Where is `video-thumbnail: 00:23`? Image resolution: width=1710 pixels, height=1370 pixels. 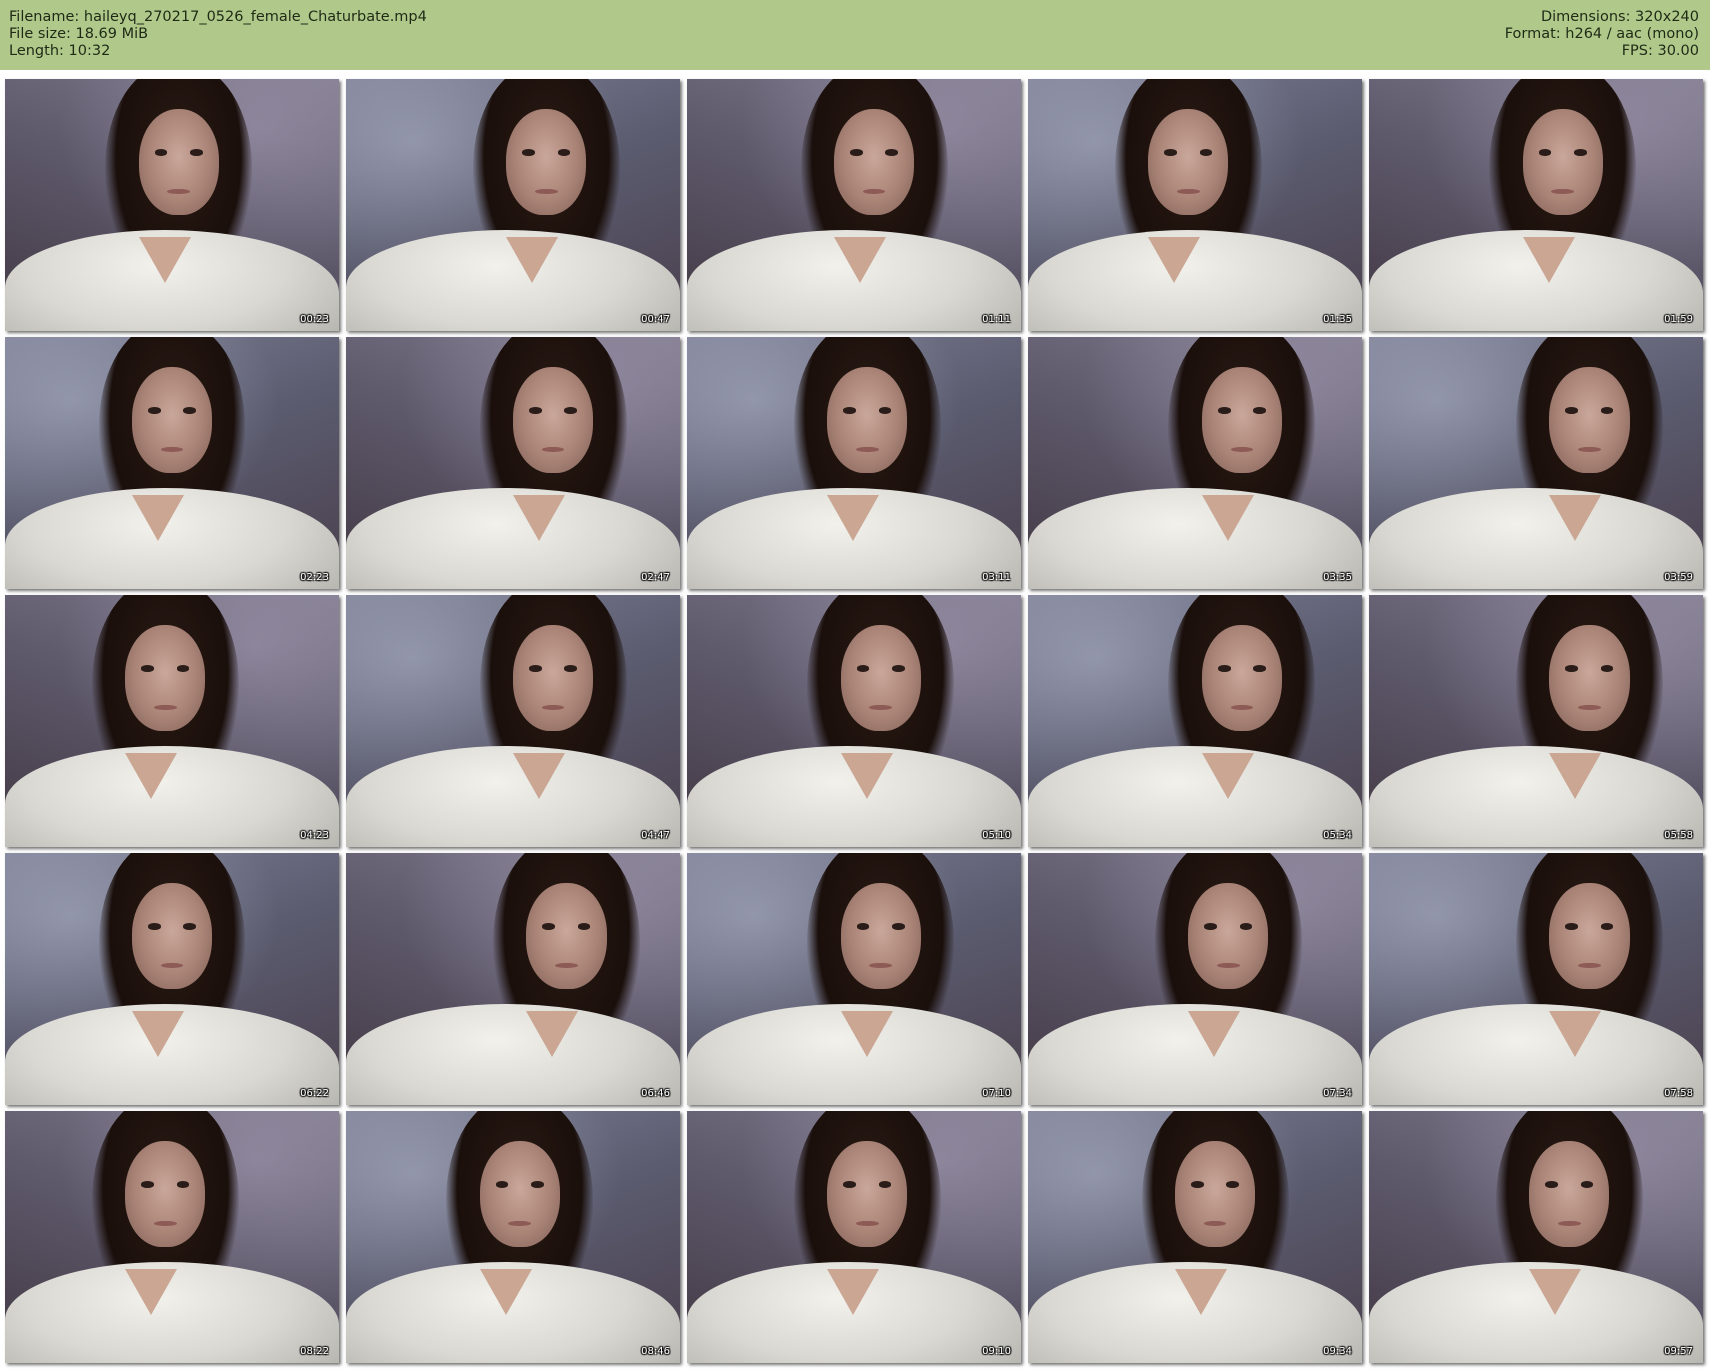 video-thumbnail: 00:23 is located at coordinates (172, 205).